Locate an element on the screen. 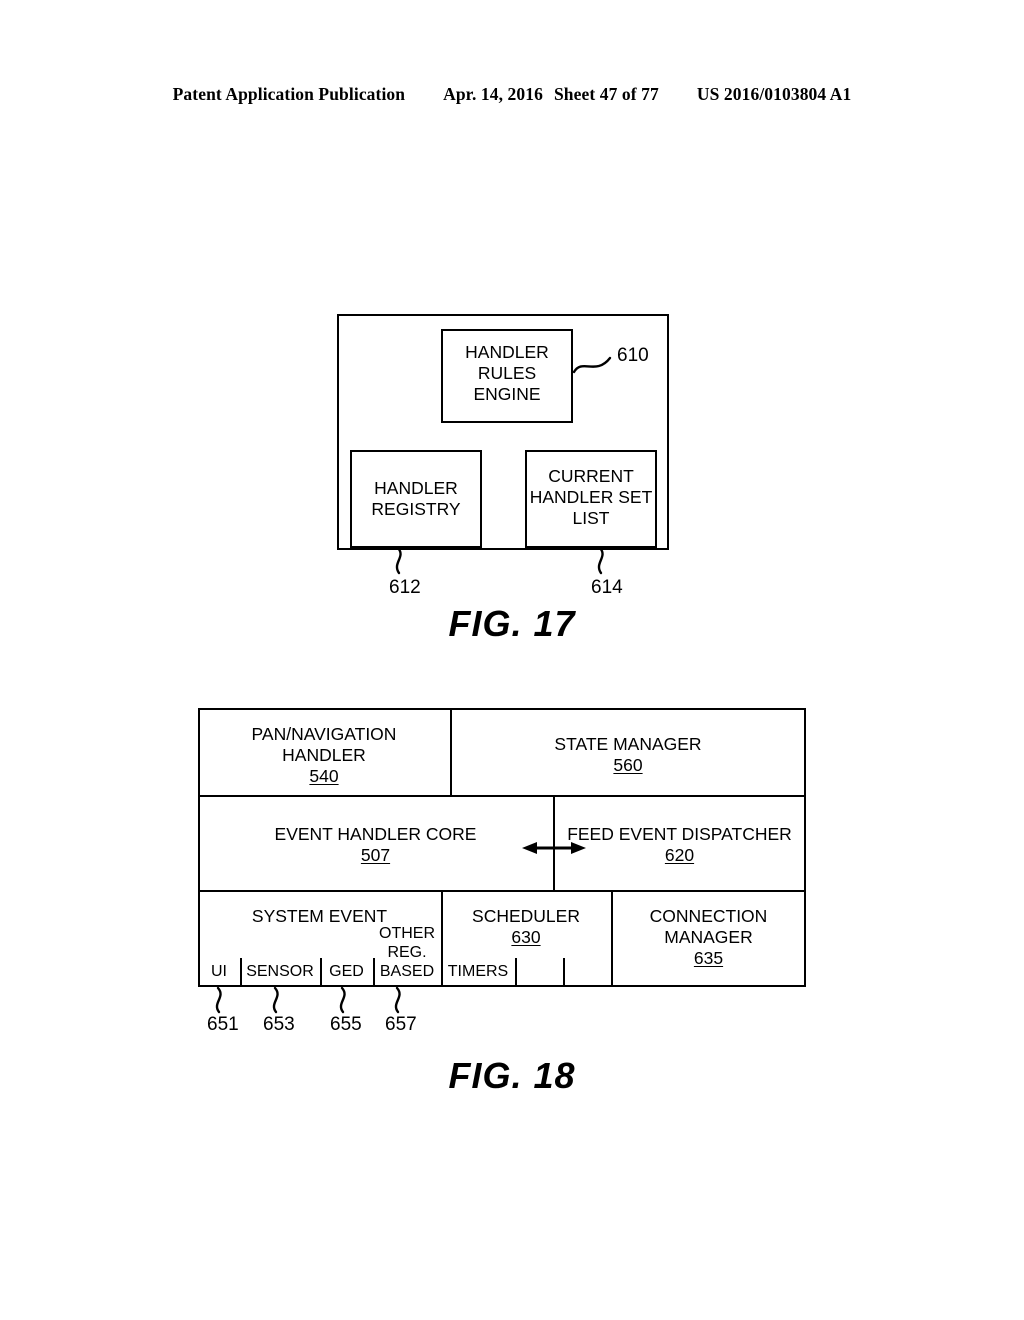 The height and width of the screenshot is (1320, 1024). pan-navigation-handler-label: PAN/NAVIGATION HANDLER 540 is located at coordinates (324, 755).